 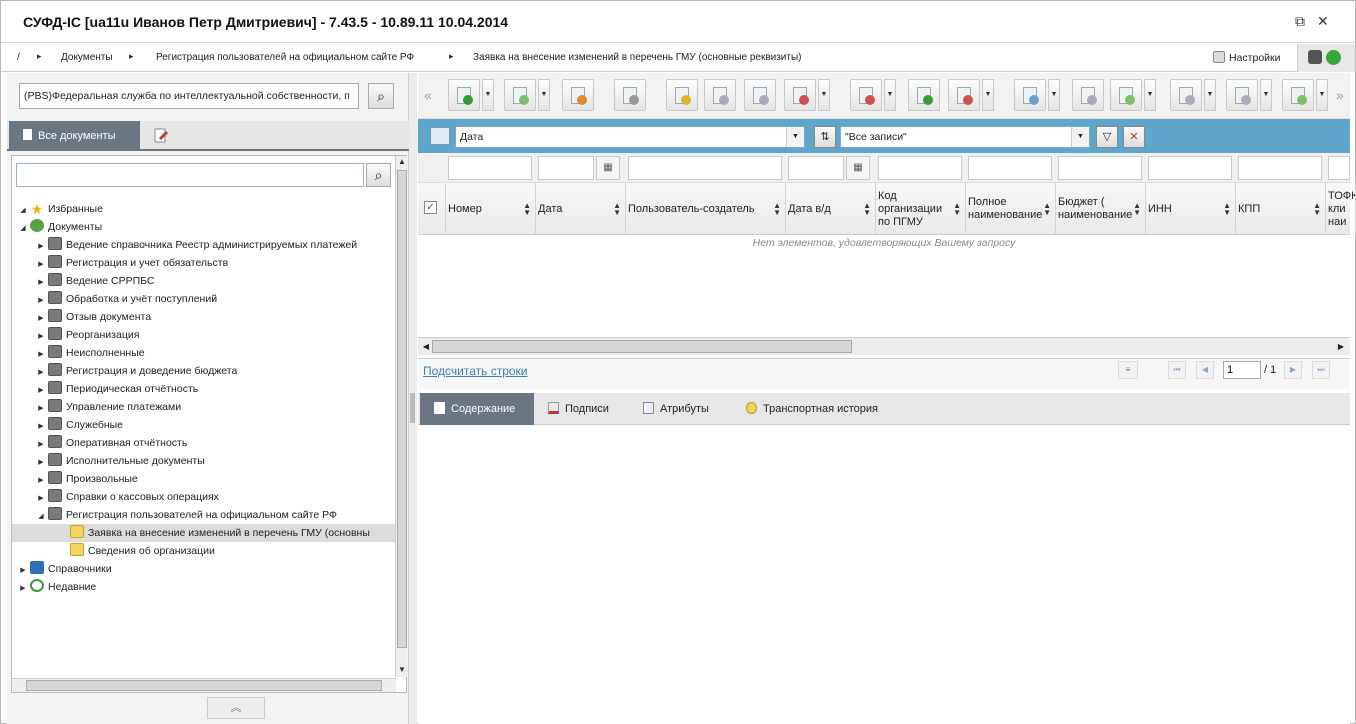 I want to click on column-header: Дата в/д ▲ ▼, so click(x=831, y=209).